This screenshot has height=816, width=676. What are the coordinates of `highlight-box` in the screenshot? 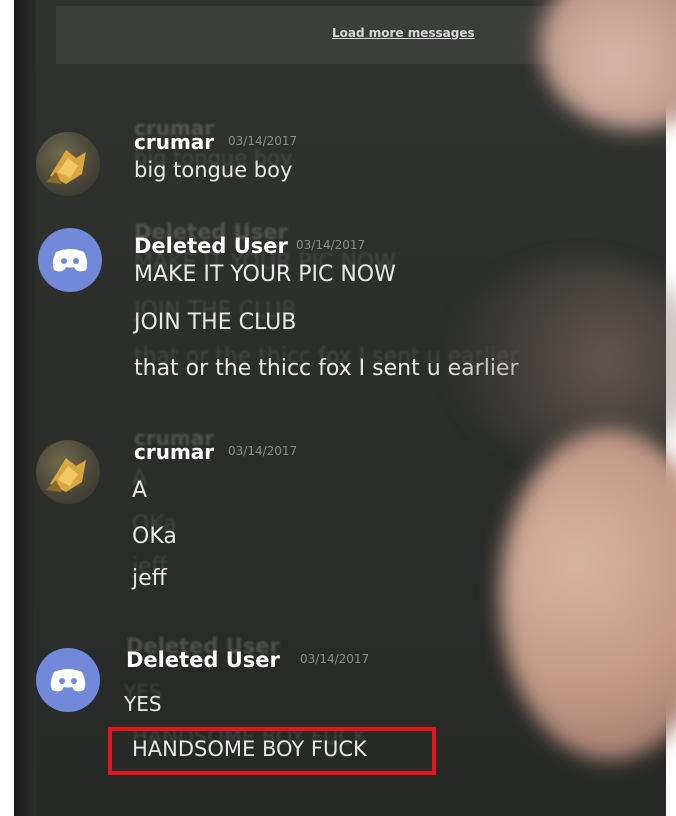 It's located at (272, 751).